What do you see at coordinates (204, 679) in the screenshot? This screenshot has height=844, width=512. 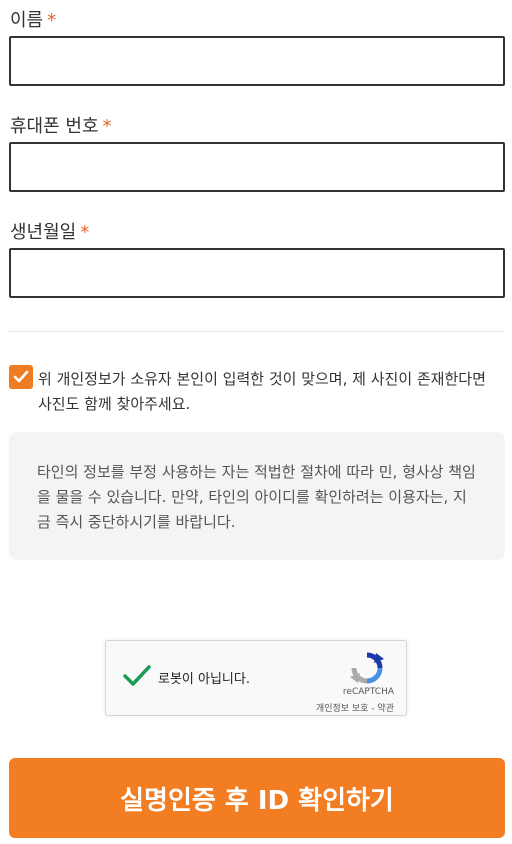 I see `recaptcha-label: 로봇이 아닙니다.` at bounding box center [204, 679].